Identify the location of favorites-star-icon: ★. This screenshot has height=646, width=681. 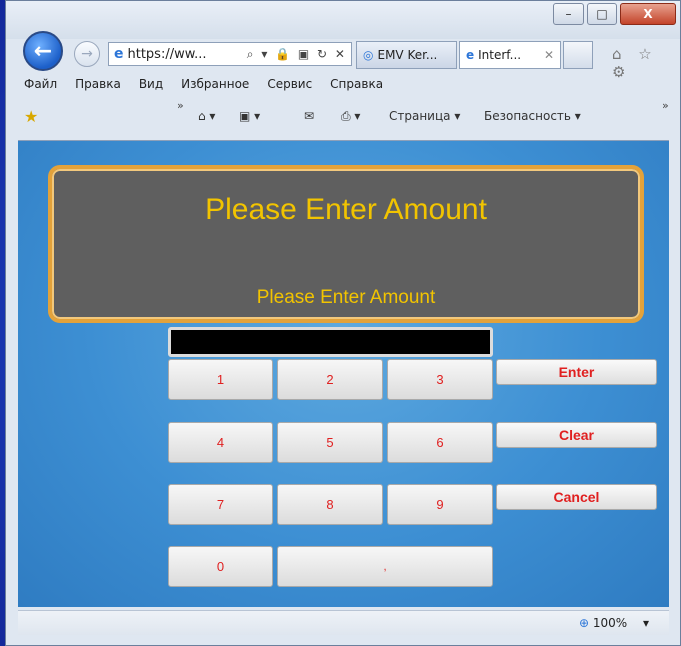
(31, 116).